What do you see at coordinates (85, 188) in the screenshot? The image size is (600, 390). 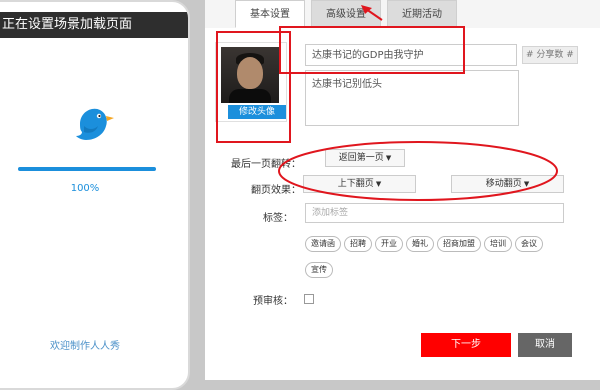 I see `progress-percent-label: 100%` at bounding box center [85, 188].